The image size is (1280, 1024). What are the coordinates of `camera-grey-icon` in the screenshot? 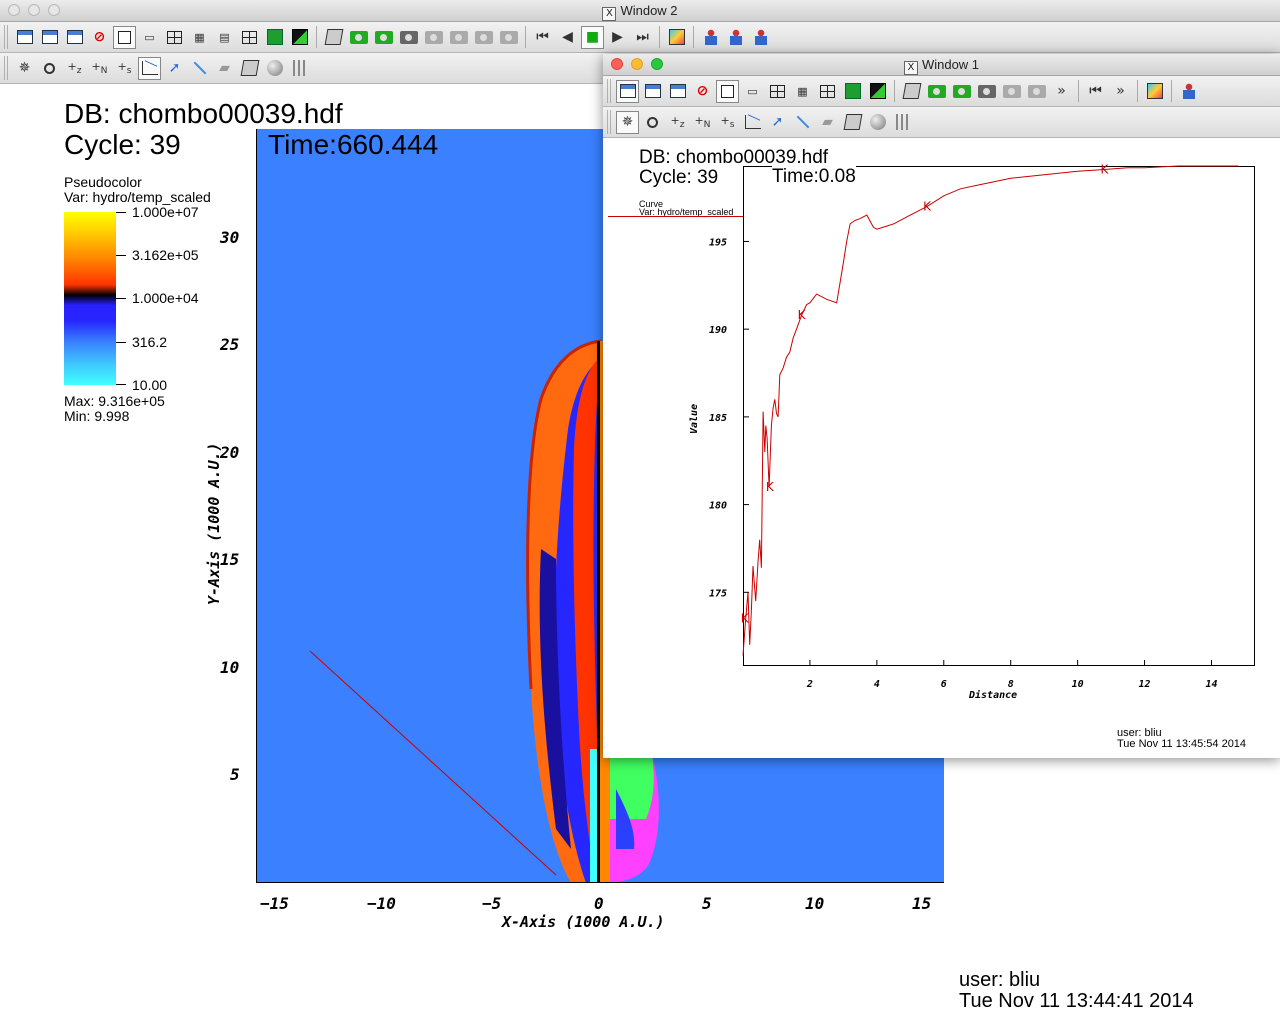 It's located at (1011, 91).